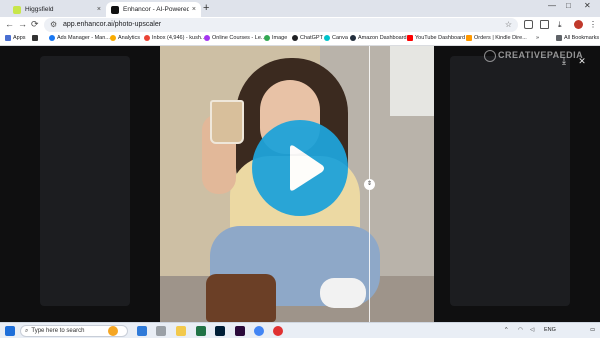  Describe the element at coordinates (8, 38) in the screenshot. I see `apps-icon` at that location.